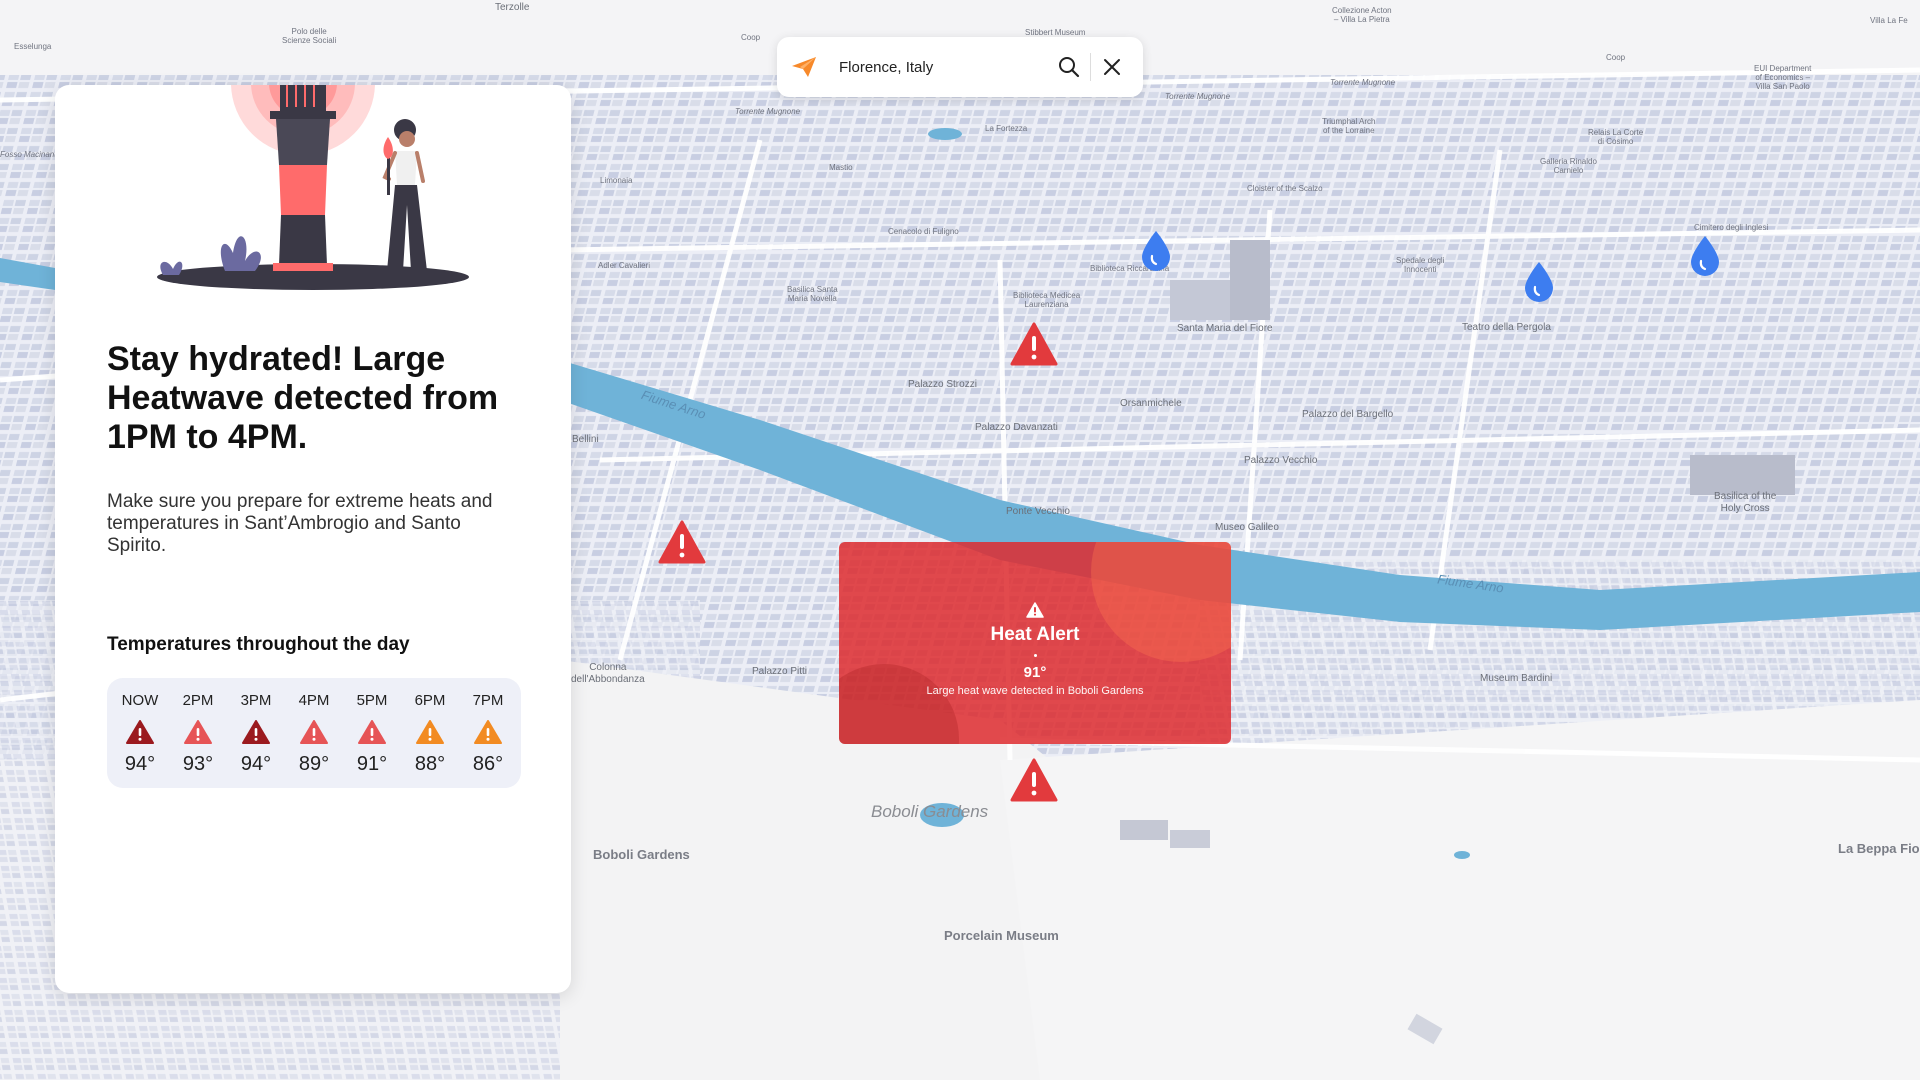 This screenshot has width=1920, height=1080. What do you see at coordinates (314, 700) in the screenshot?
I see `forecast-time: 4PM` at bounding box center [314, 700].